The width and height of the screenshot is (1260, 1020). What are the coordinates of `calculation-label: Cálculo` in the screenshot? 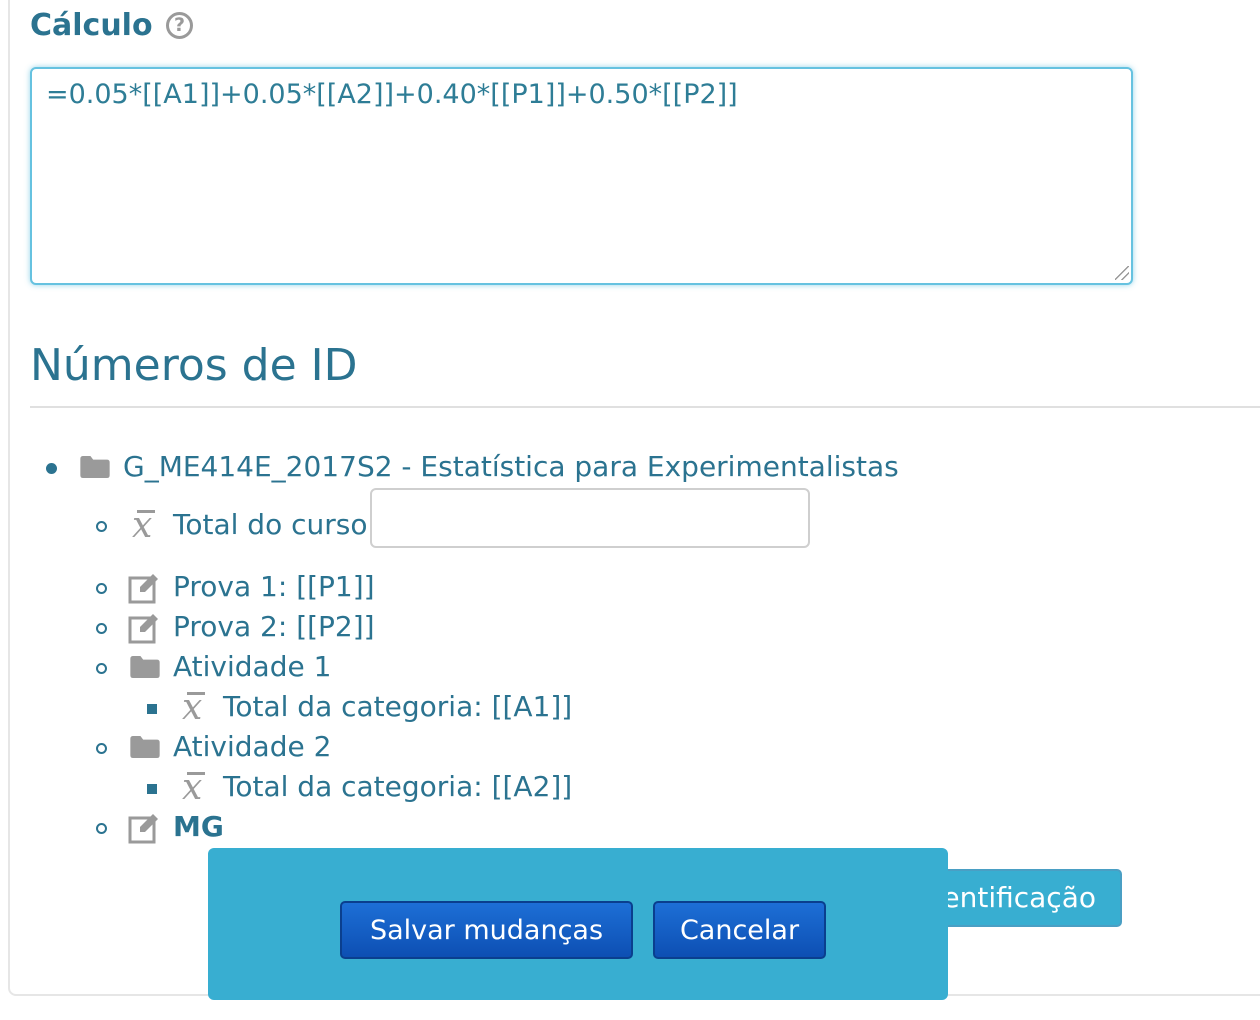 It's located at (91, 25).